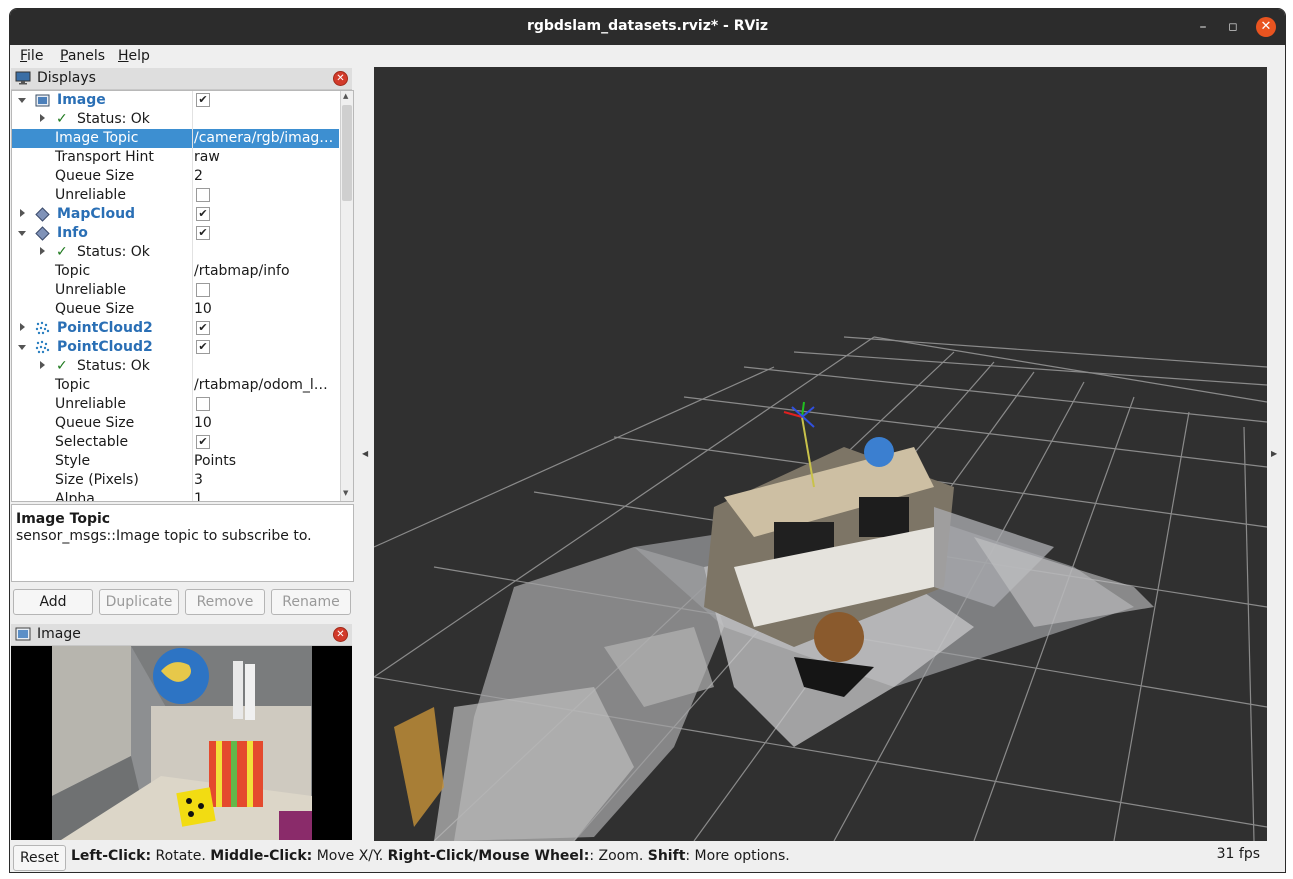 Image resolution: width=1293 pixels, height=879 pixels. What do you see at coordinates (175, 100) in the screenshot?
I see `tree-row: Image ✔` at bounding box center [175, 100].